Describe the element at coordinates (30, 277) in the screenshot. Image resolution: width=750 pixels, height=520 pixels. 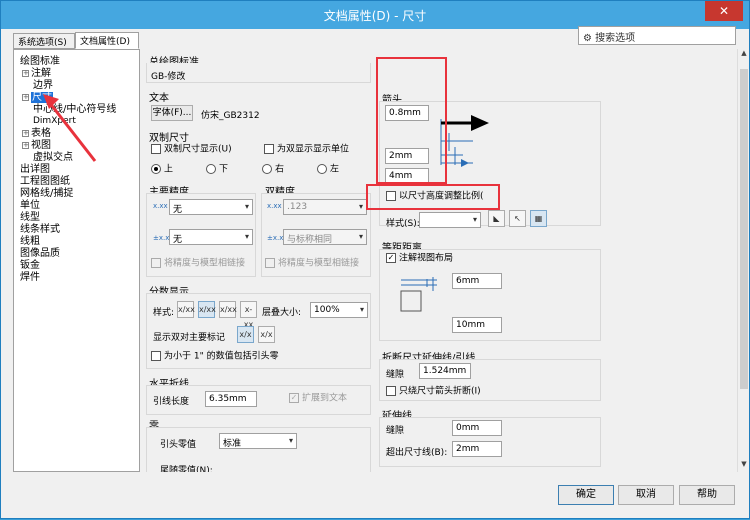
I see `tree-item-weldments: 焊件` at that location.